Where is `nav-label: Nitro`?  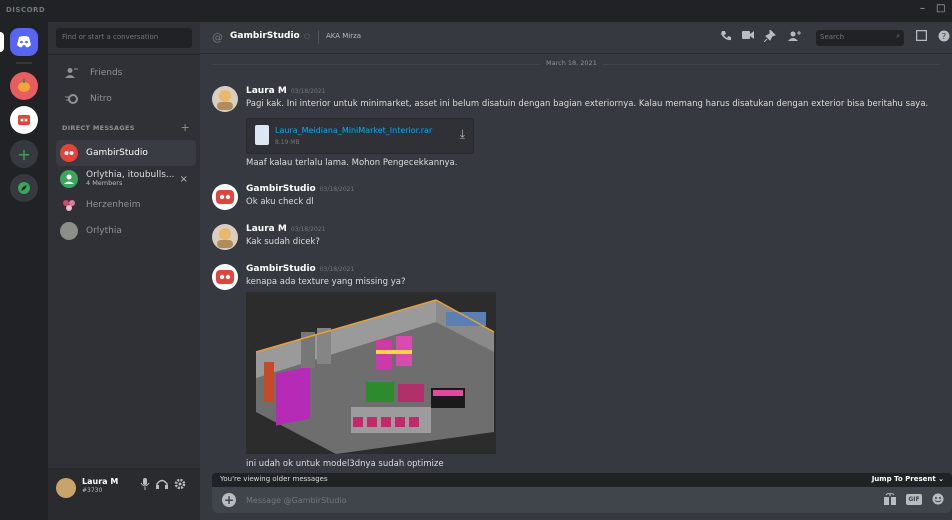
nav-label: Nitro is located at coordinates (101, 99).